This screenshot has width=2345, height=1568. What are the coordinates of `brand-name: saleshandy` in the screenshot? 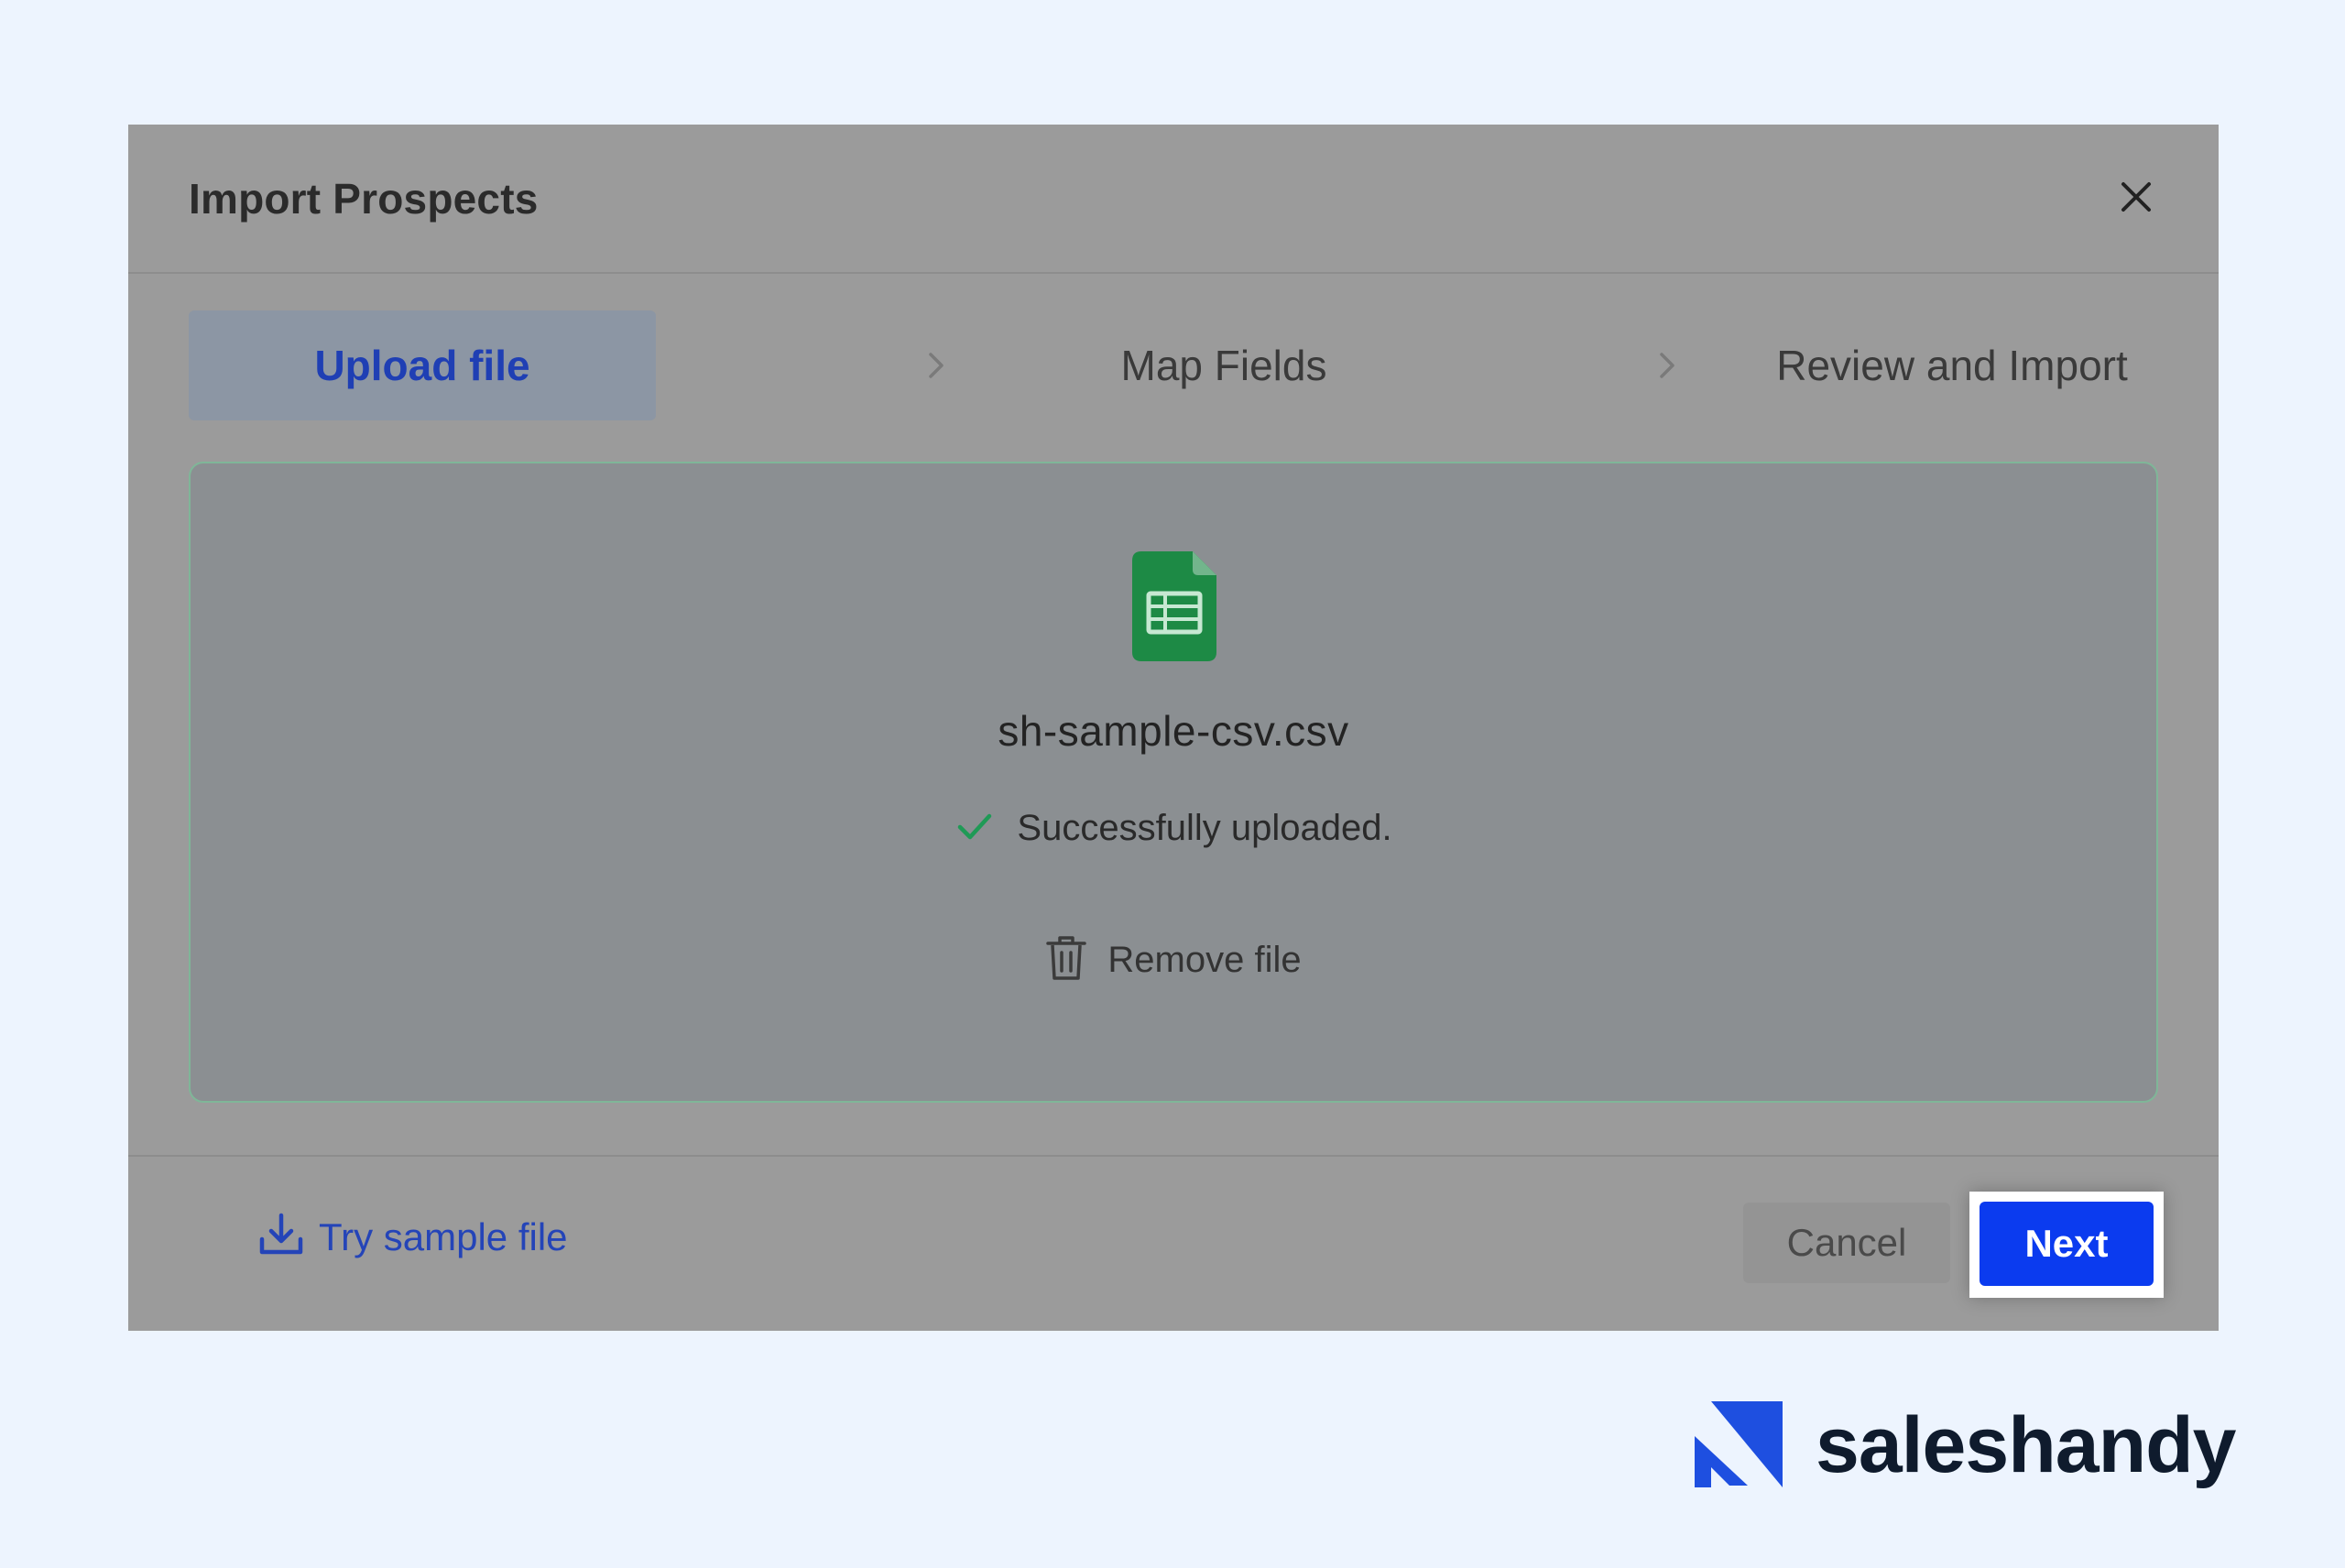 It's located at (2026, 1444).